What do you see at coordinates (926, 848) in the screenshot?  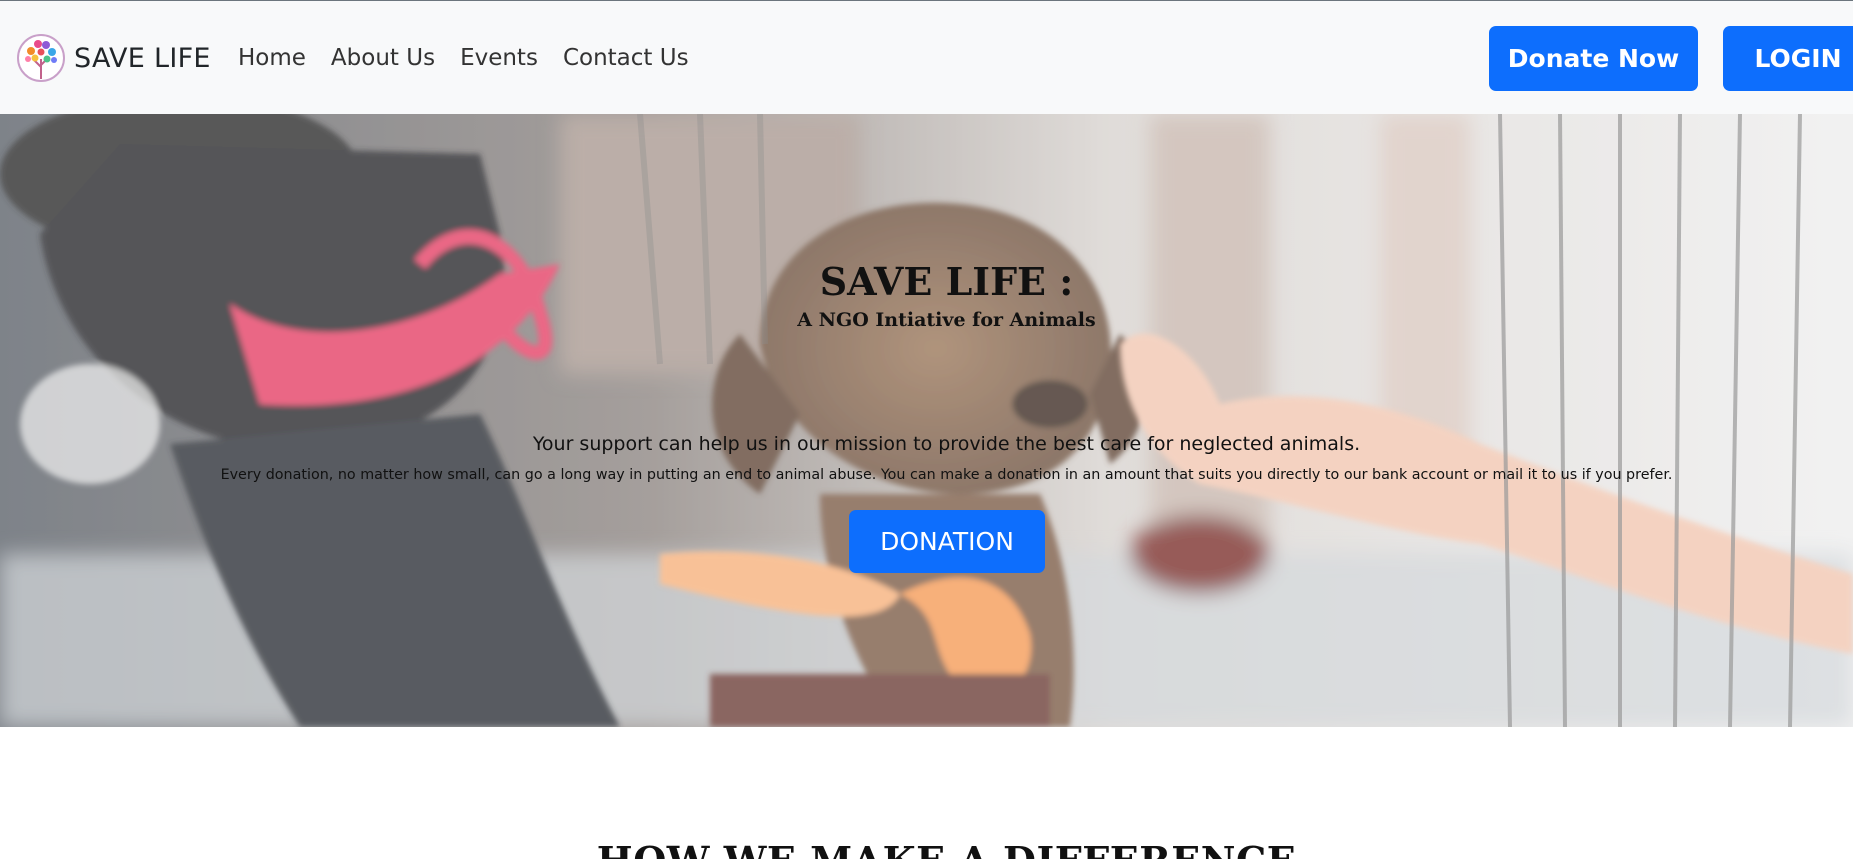 I see `section-heading: HOW WE MAKE A DIFFERENCE` at bounding box center [926, 848].